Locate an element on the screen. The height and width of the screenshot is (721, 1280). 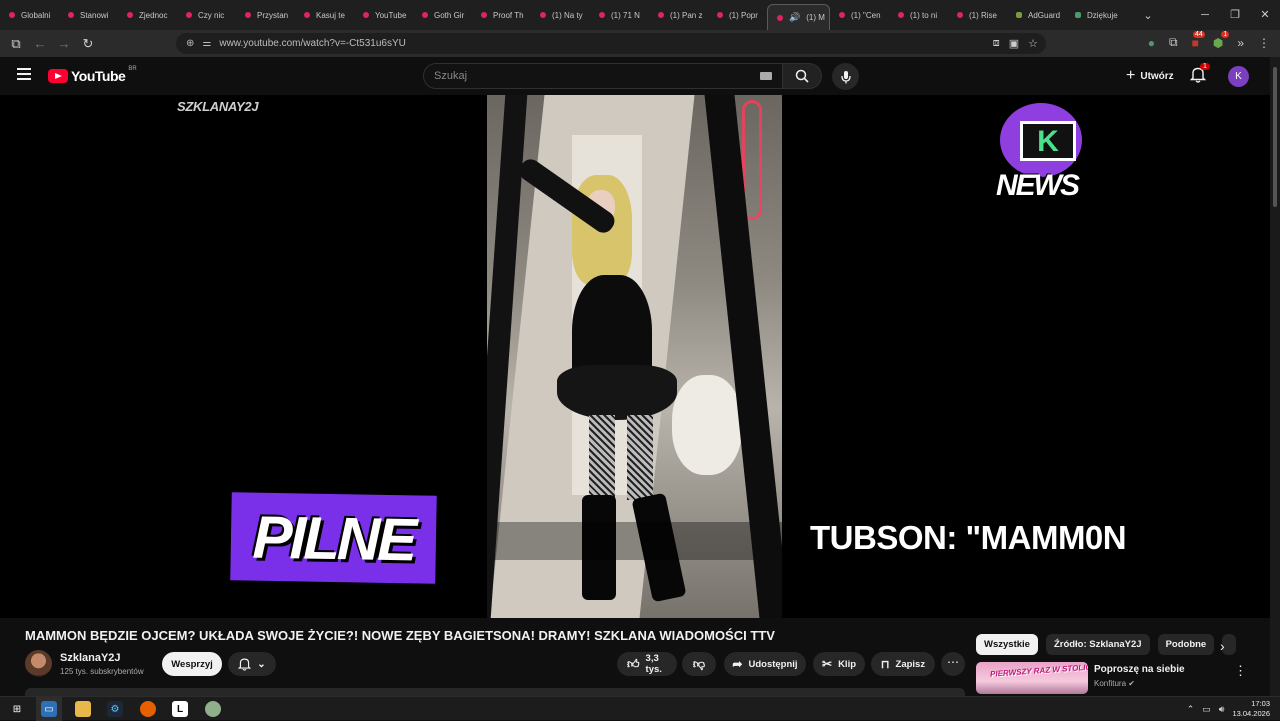
search-input: Szukaj is located at coordinates (603, 76).